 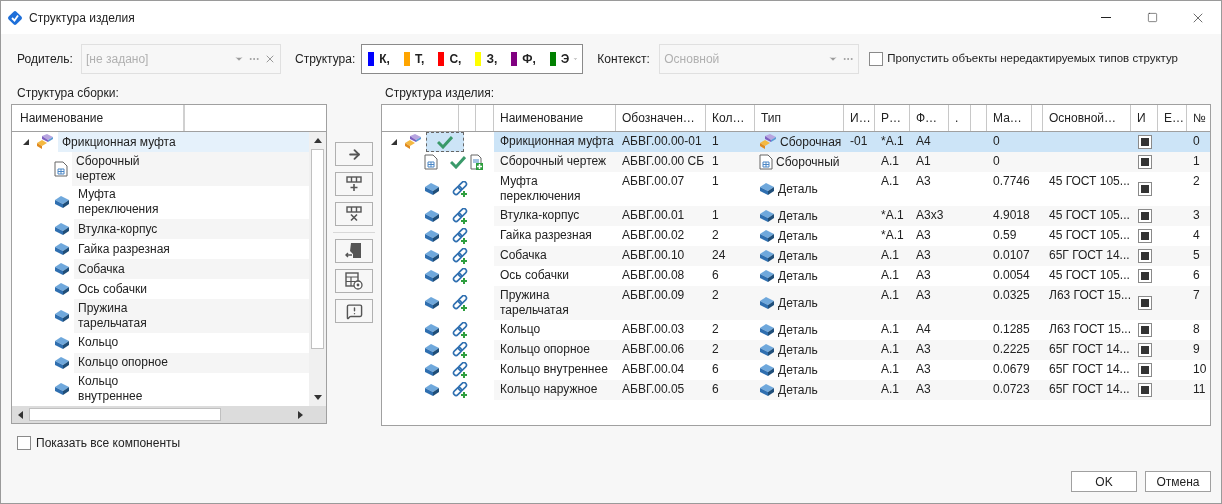 What do you see at coordinates (554, 369) in the screenshot?
I see `table-cell: Кольцо внутреннее` at bounding box center [554, 369].